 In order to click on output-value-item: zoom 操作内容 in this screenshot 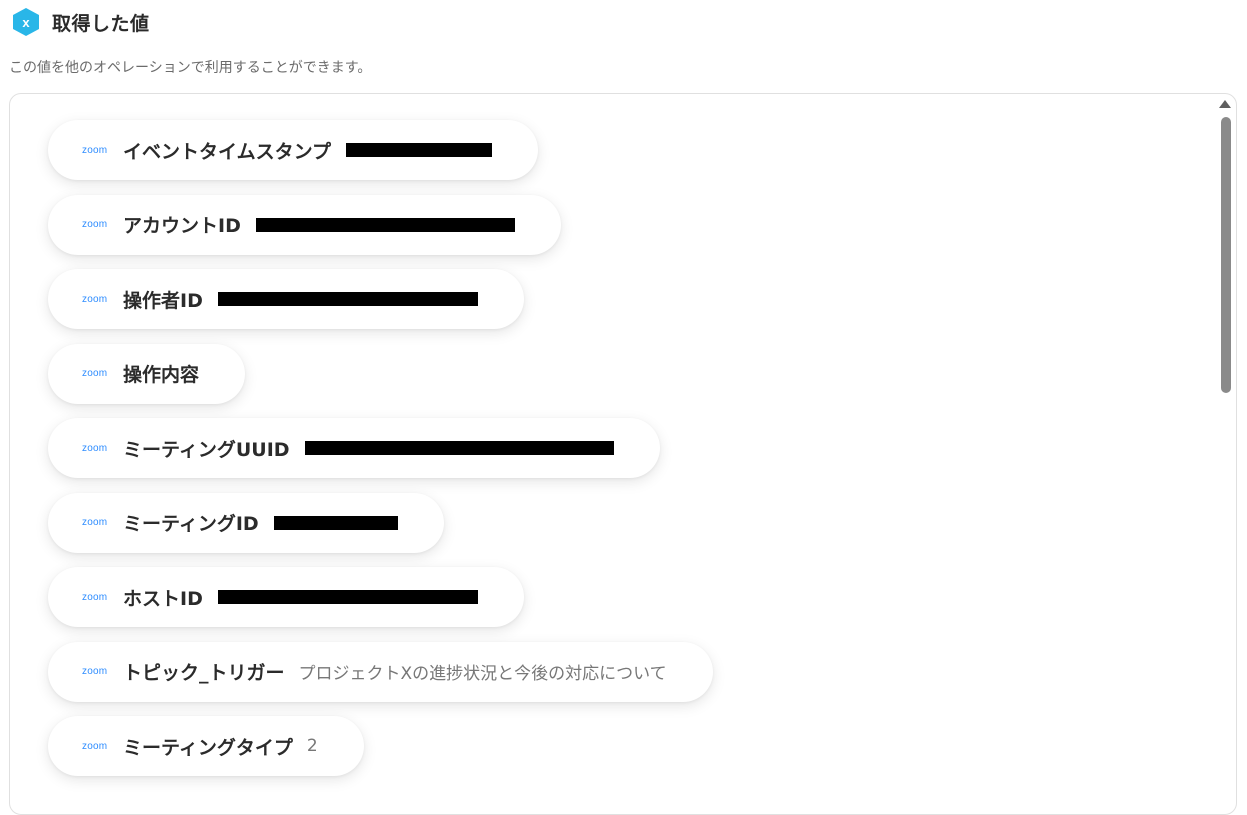, I will do `click(147, 373)`.